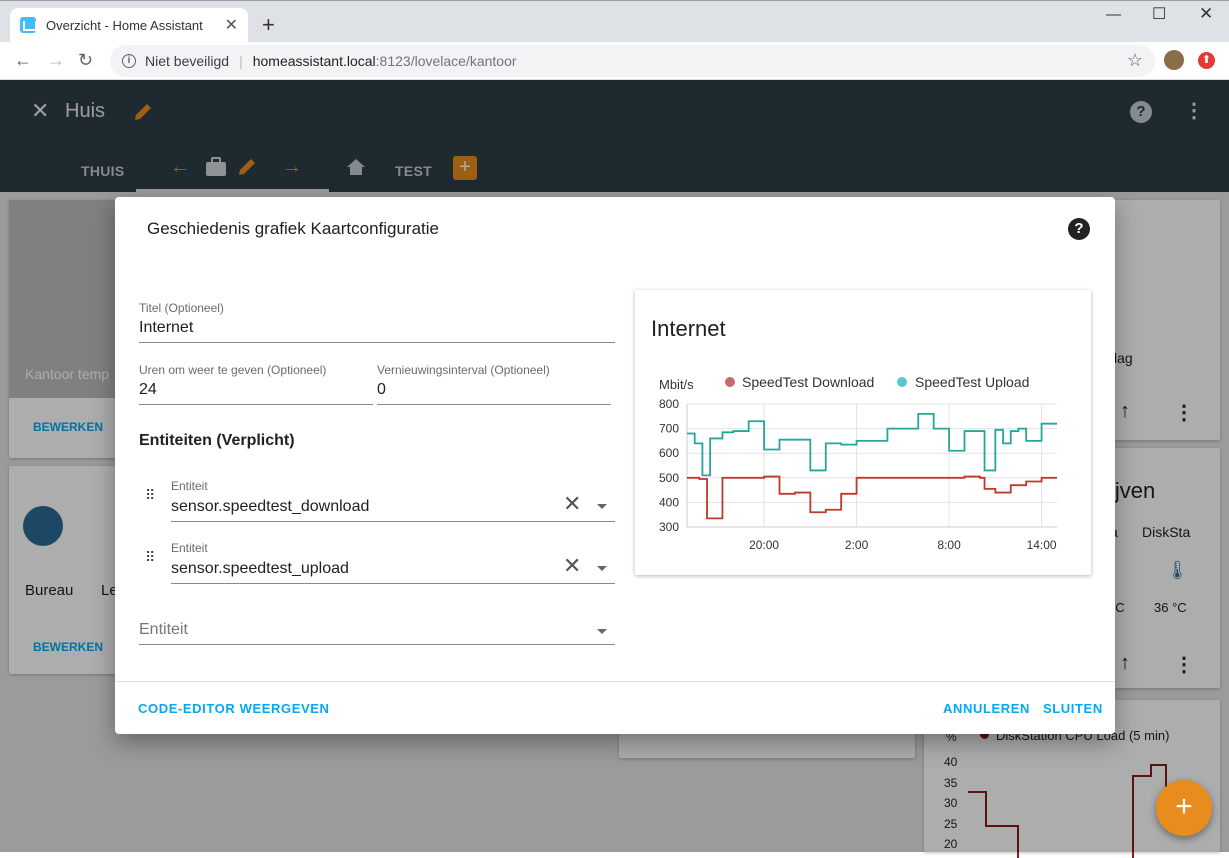 The height and width of the screenshot is (858, 1229). What do you see at coordinates (260, 568) in the screenshot?
I see `entity-2-value: sensor.speedtest_upload` at bounding box center [260, 568].